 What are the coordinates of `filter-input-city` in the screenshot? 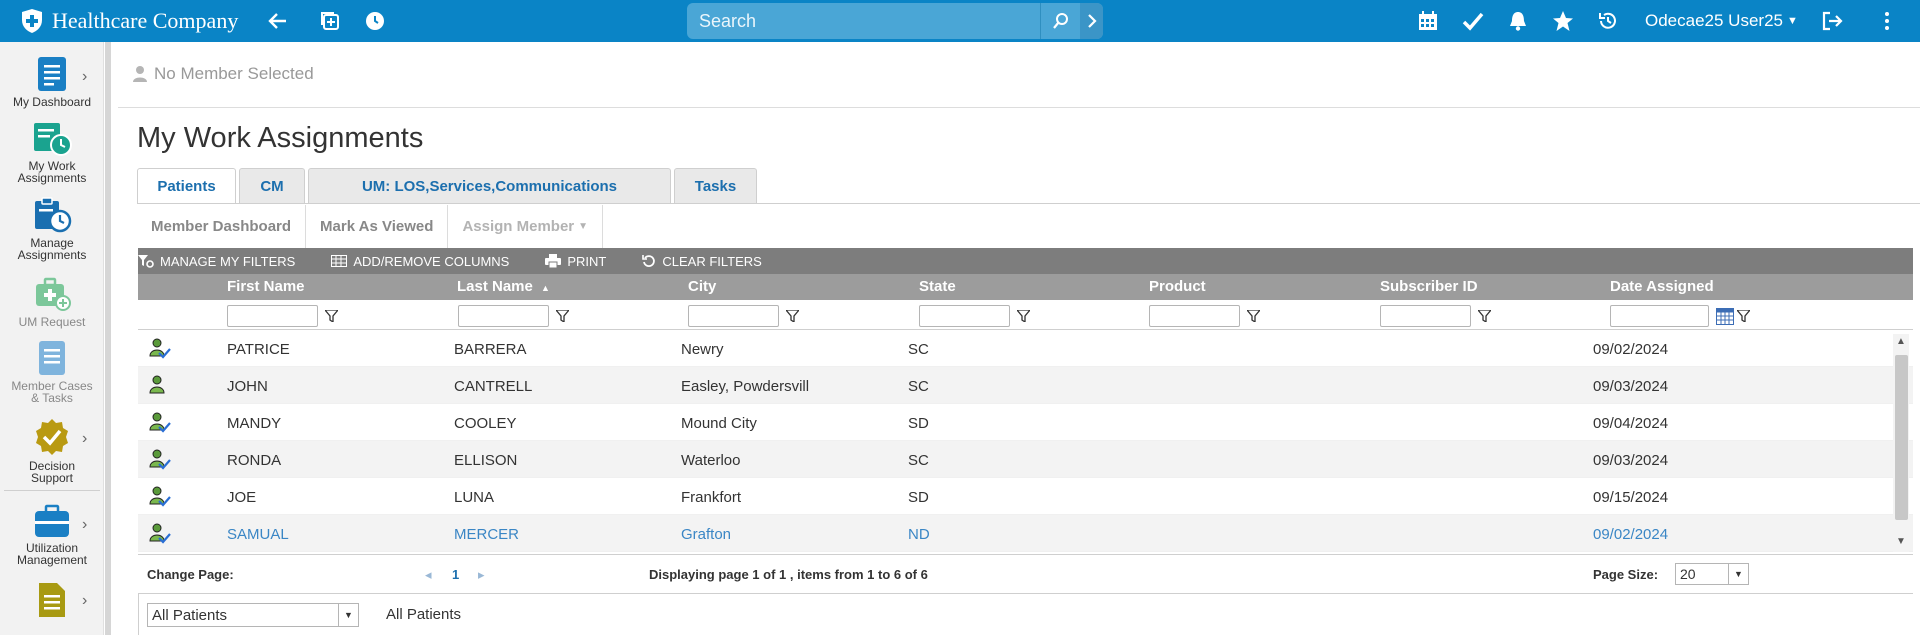 It's located at (733, 316).